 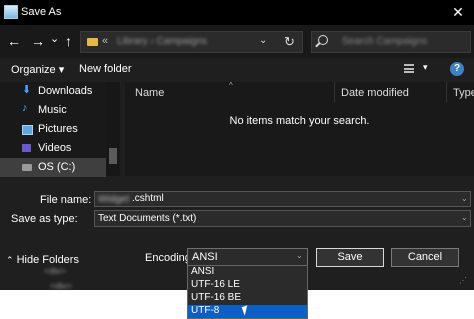 I want to click on column-header-date-modified: Date modified, so click(x=391, y=92).